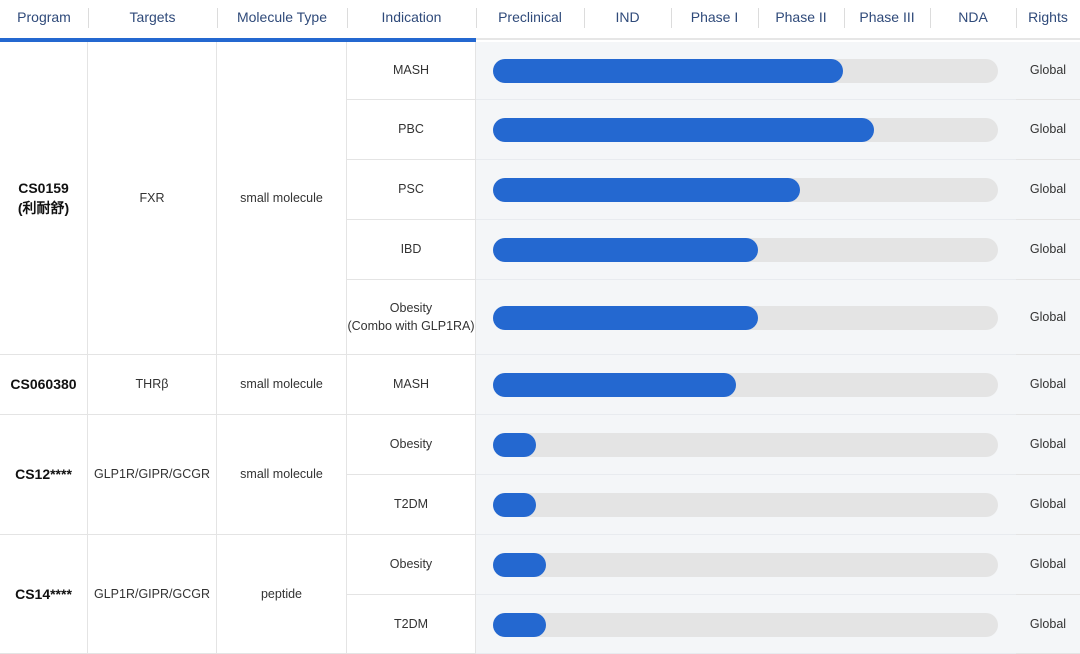 The width and height of the screenshot is (1080, 654). Describe the element at coordinates (44, 198) in the screenshot. I see `program-name-cell: CS0159 (利耐舒)` at that location.